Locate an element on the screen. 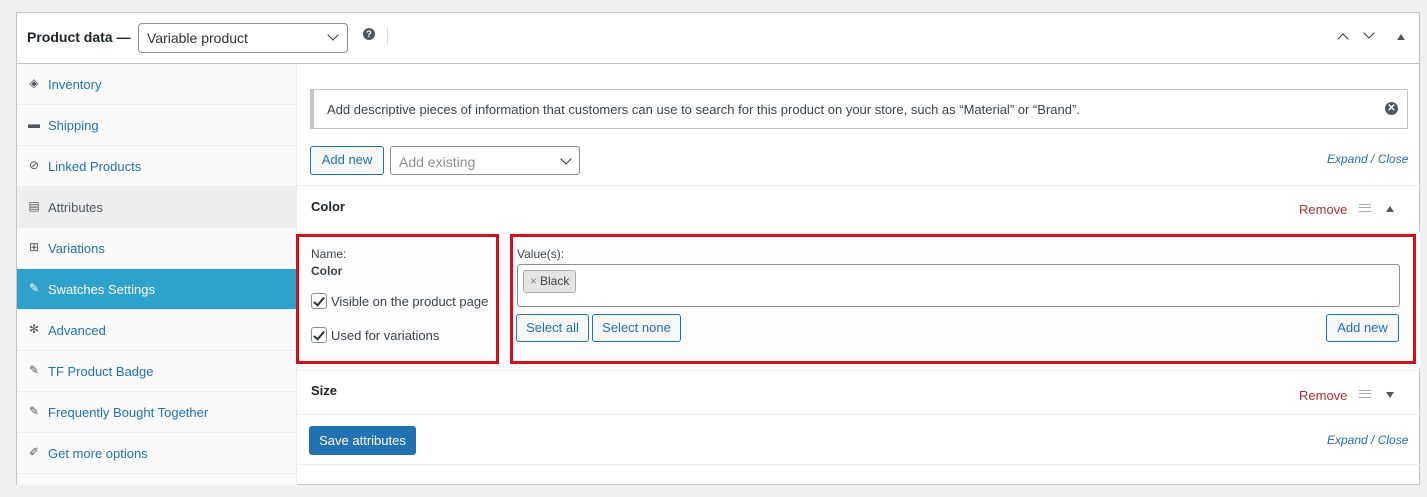 Image resolution: width=1427 pixels, height=497 pixels. sidebar-item-swatches-settings: ✎ Swatches Settings is located at coordinates (157, 289).